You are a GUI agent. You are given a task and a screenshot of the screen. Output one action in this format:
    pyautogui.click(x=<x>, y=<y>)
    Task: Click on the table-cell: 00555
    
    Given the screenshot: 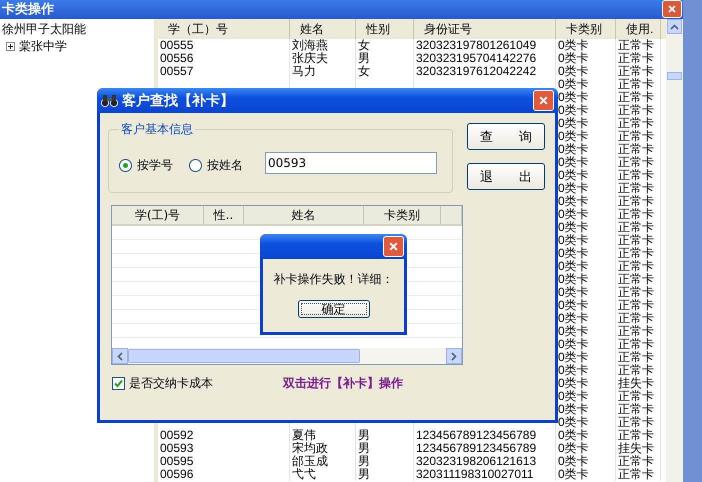 What is the action you would take?
    pyautogui.click(x=224, y=45)
    